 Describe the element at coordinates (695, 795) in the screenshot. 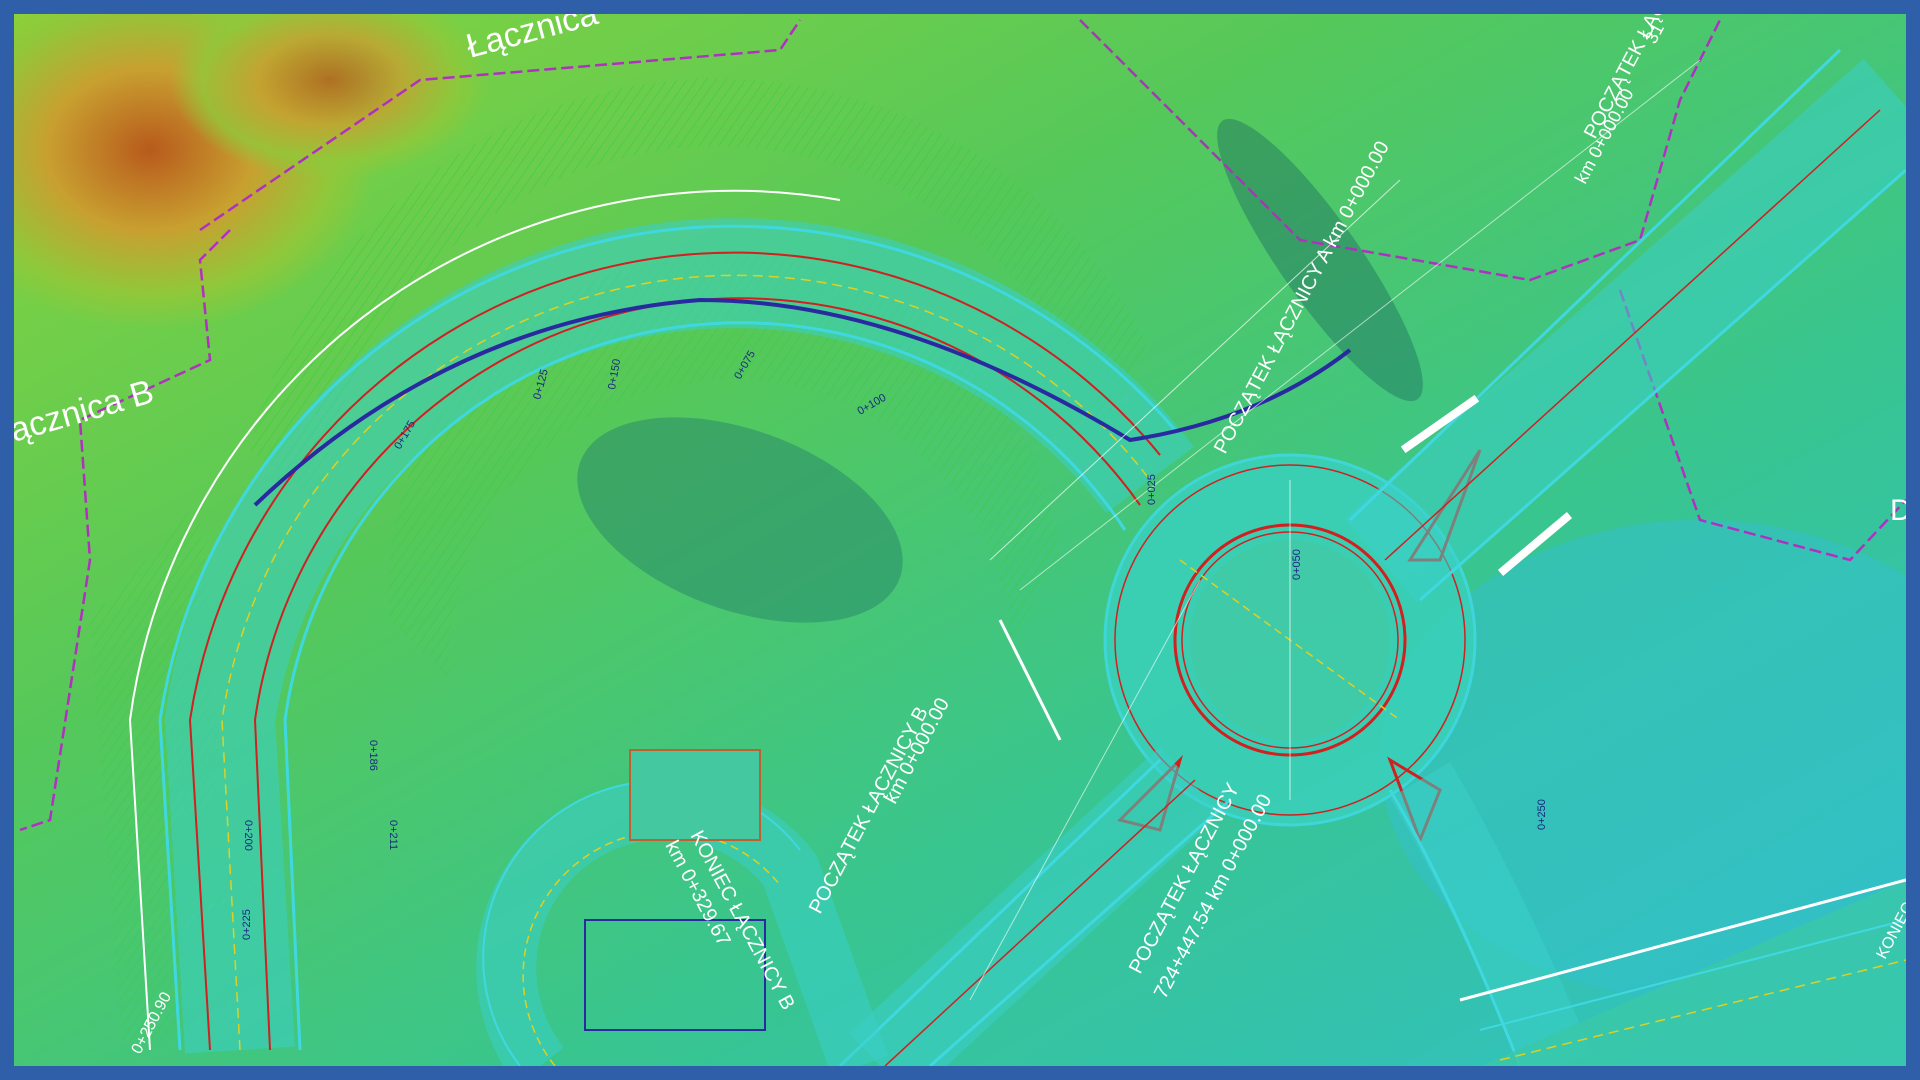

I see `building-plot` at that location.